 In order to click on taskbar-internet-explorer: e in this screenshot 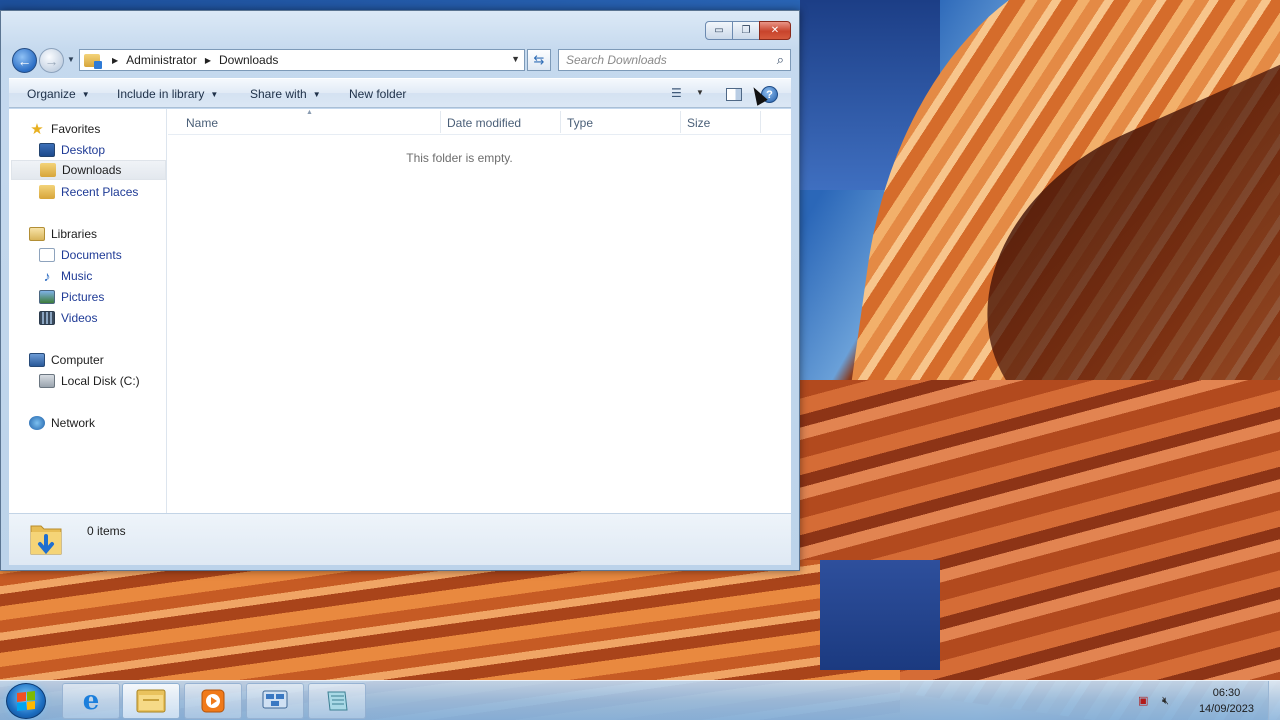, I will do `click(91, 701)`.